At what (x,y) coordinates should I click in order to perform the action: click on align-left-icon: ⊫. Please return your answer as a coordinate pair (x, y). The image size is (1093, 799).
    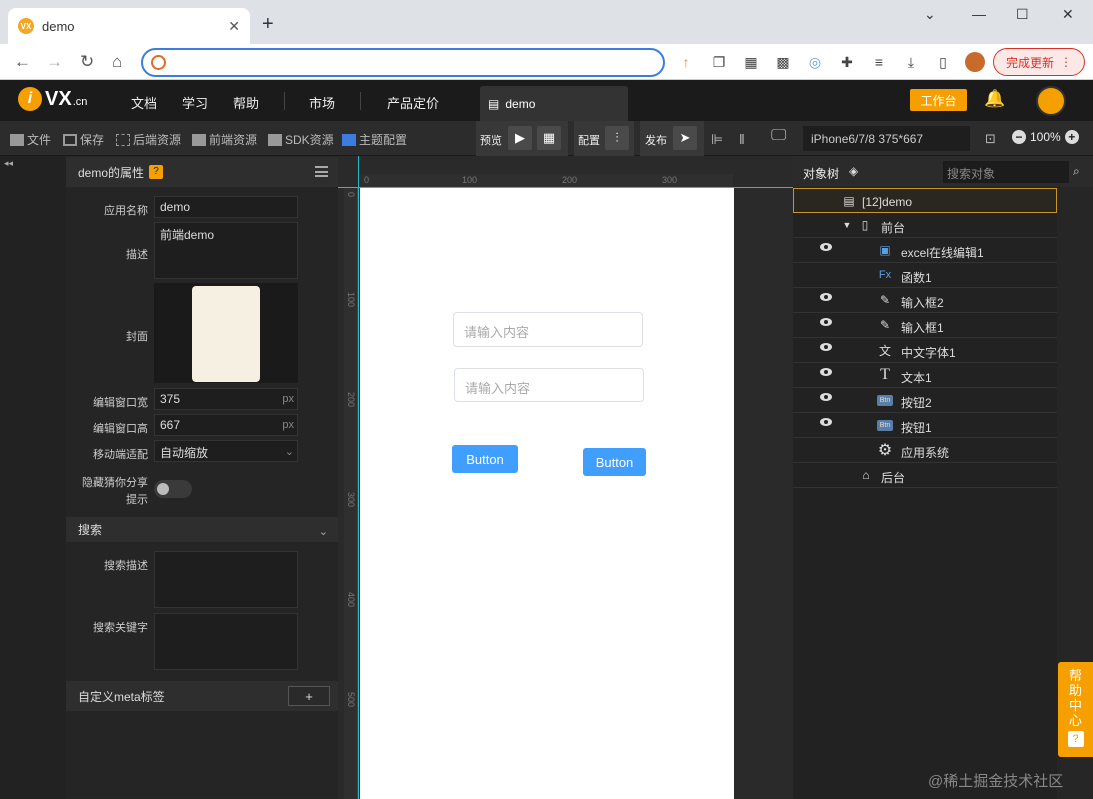
    Looking at the image, I should click on (717, 139).